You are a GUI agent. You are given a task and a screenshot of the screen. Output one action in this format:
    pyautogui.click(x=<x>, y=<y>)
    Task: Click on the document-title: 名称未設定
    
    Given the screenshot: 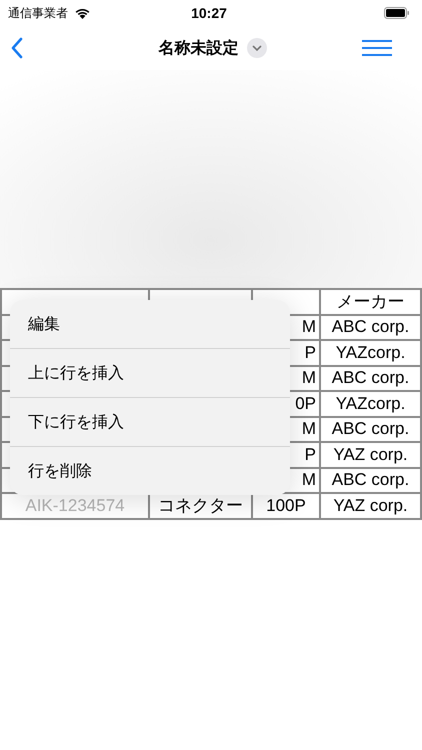 What is the action you would take?
    pyautogui.click(x=198, y=48)
    